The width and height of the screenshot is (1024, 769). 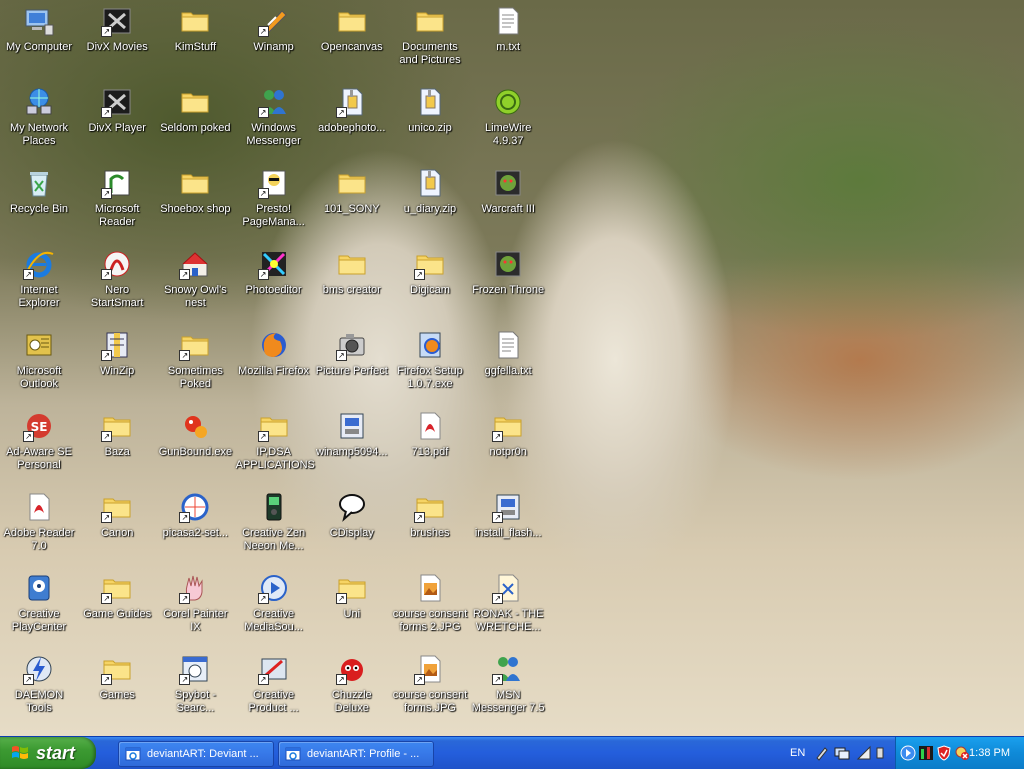 What do you see at coordinates (117, 122) in the screenshot?
I see `desktop-icon-divx-player: ↗ DivX Player` at bounding box center [117, 122].